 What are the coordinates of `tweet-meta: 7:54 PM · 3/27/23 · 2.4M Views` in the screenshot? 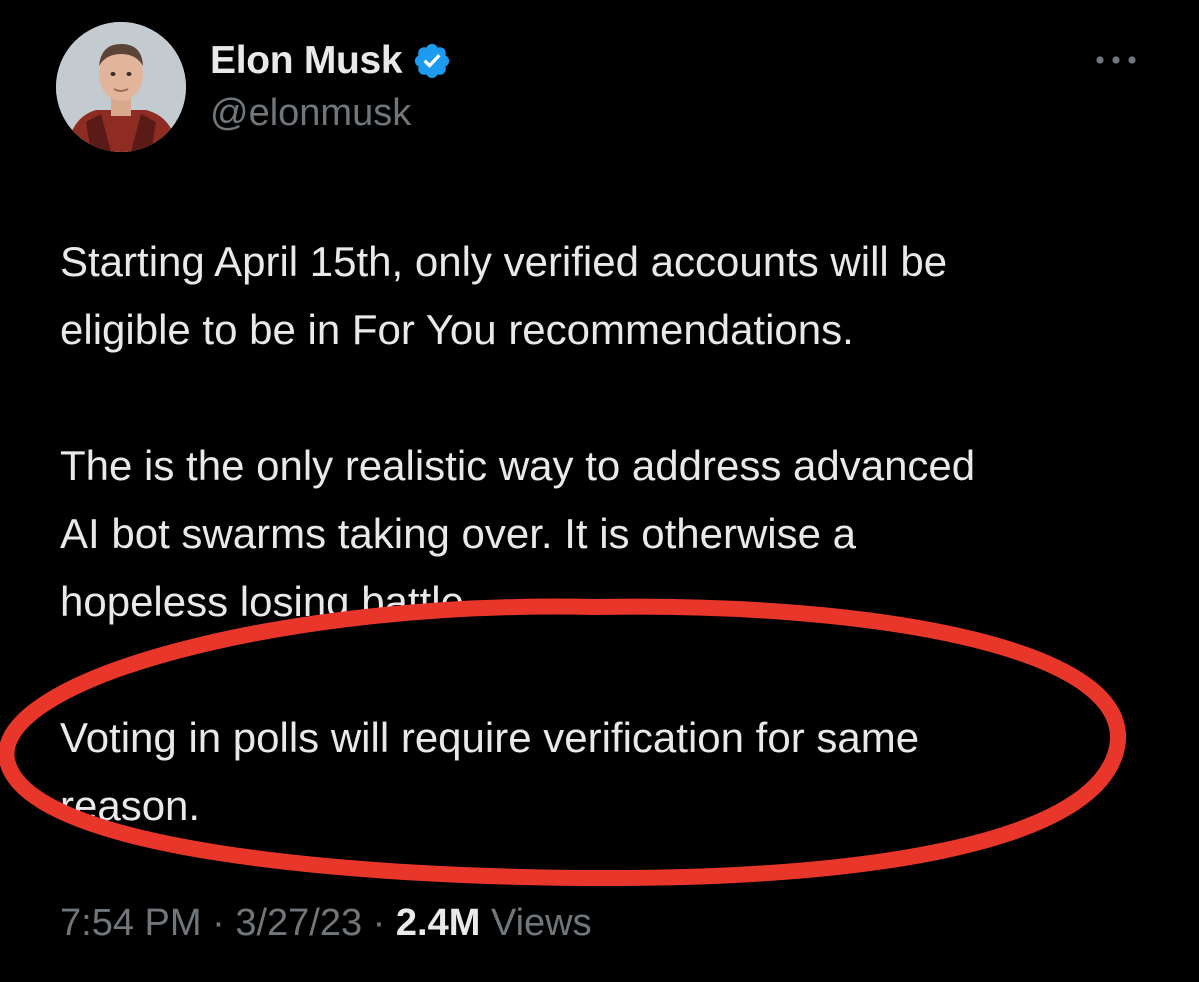 It's located at (326, 923).